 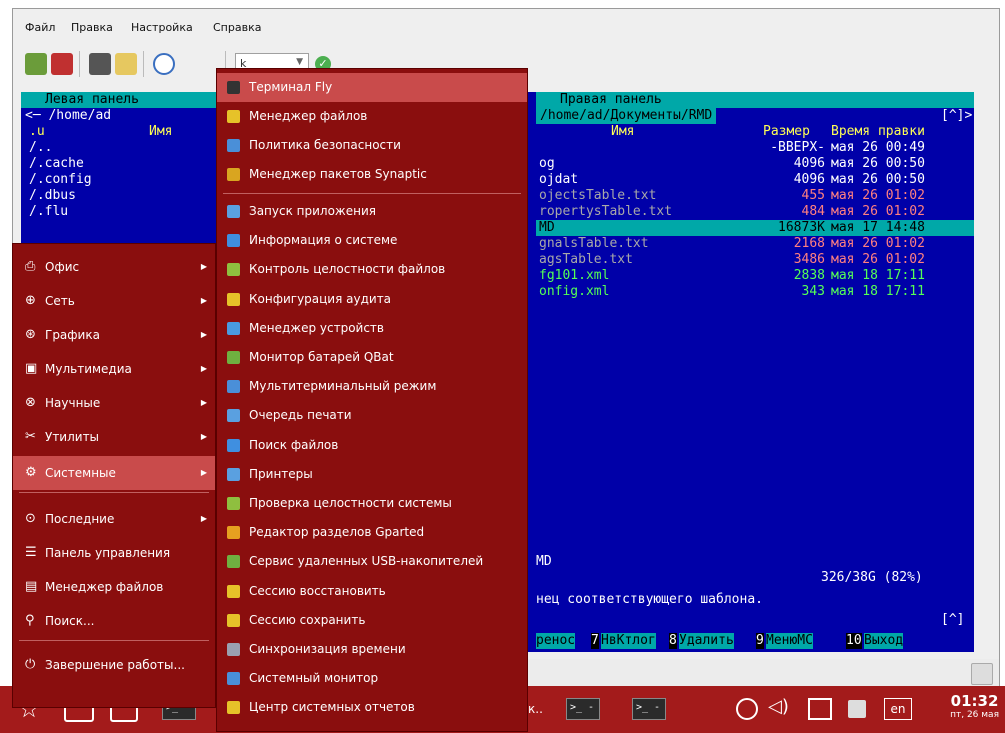 I want to click on right-file-name: agsTable.txt, so click(x=586, y=260).